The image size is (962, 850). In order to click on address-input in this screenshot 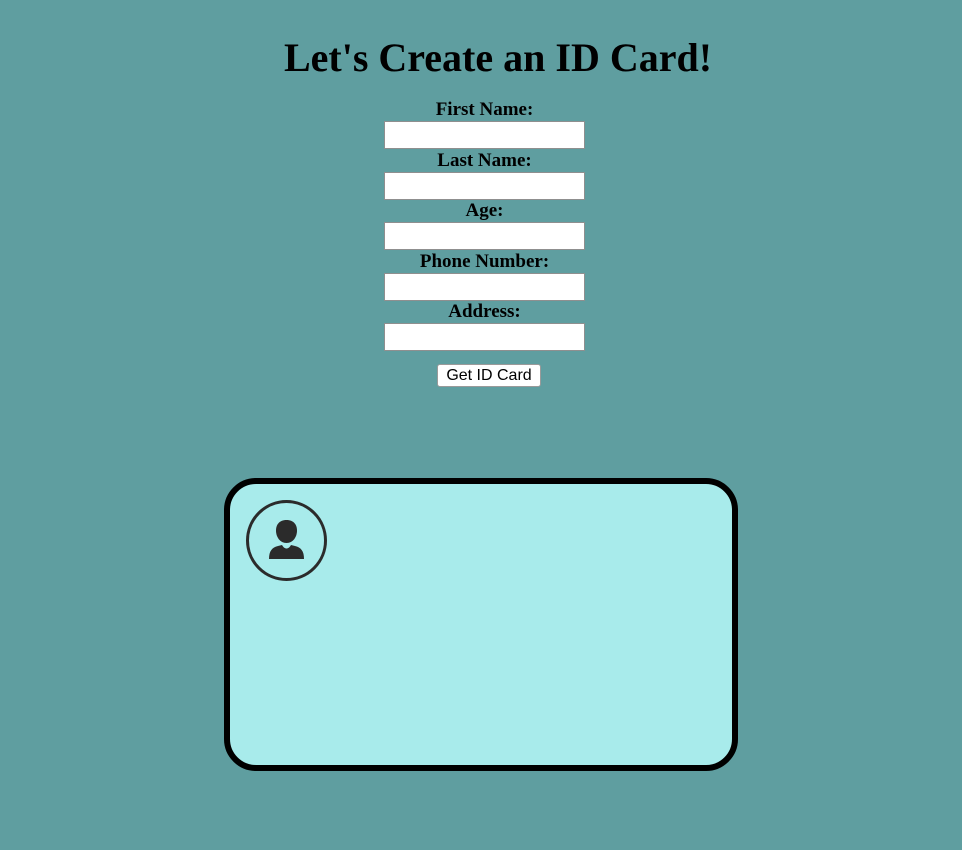, I will do `click(484, 337)`.